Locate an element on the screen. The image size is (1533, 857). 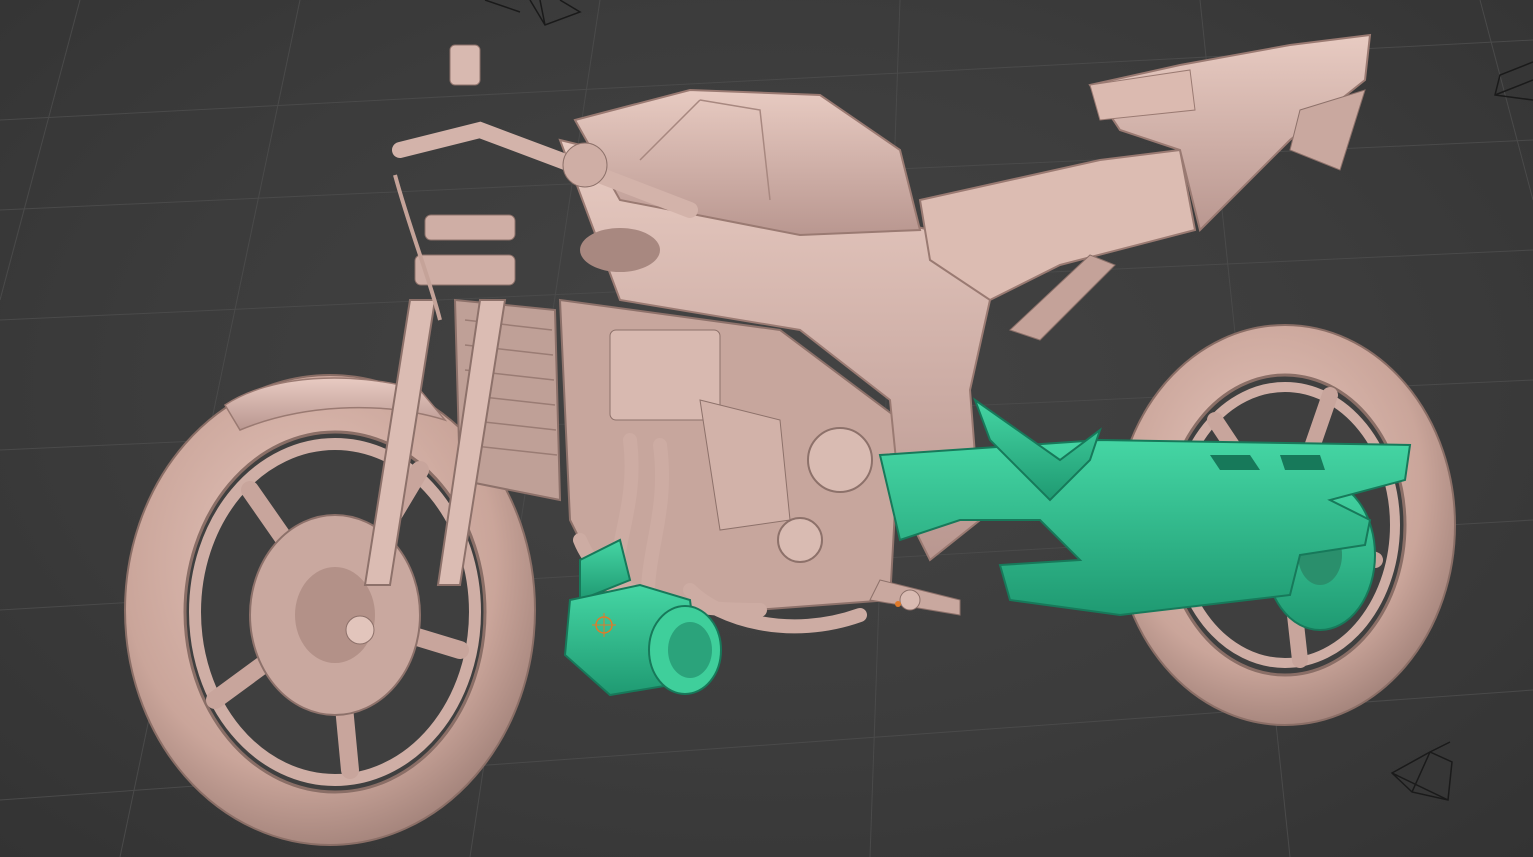
seat is located at coordinates (1057, 225).